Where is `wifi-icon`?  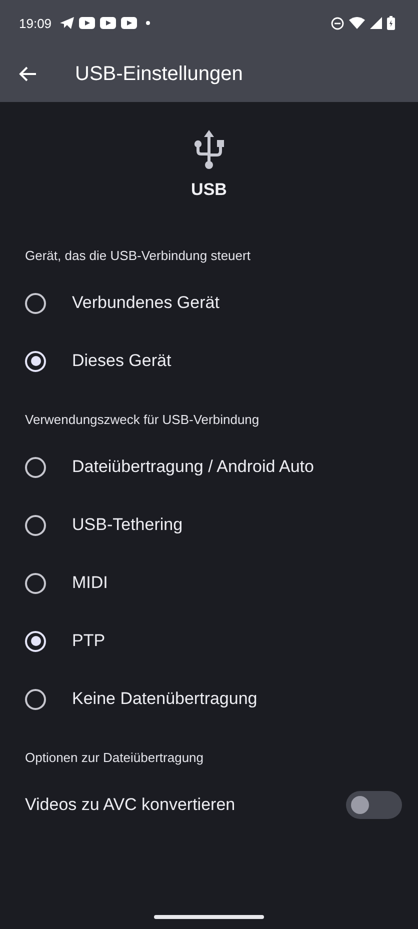 wifi-icon is located at coordinates (357, 23).